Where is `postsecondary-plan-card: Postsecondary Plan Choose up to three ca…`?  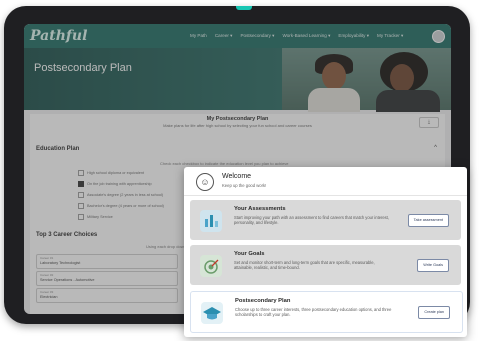 postsecondary-plan-card: Postsecondary Plan Choose up to three ca… is located at coordinates (326, 312).